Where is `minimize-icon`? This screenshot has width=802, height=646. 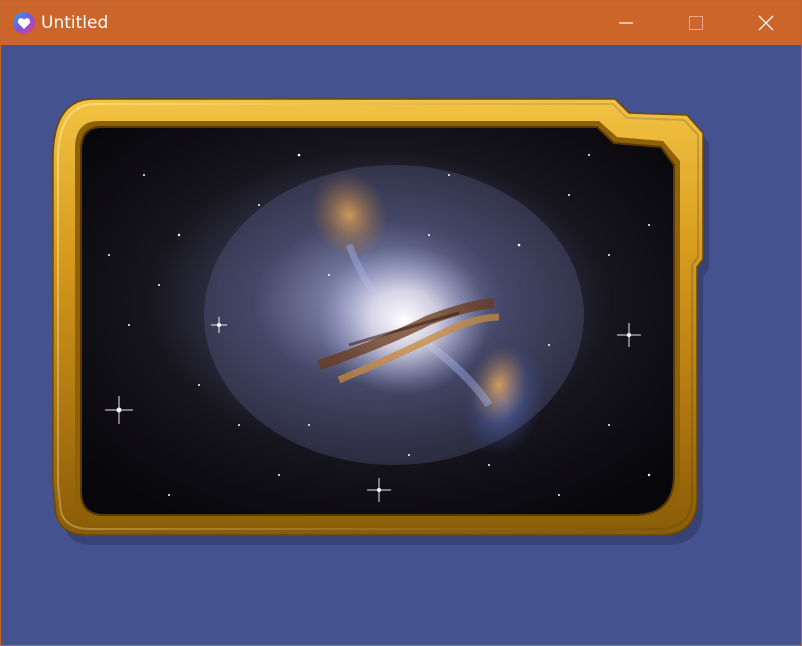 minimize-icon is located at coordinates (626, 23).